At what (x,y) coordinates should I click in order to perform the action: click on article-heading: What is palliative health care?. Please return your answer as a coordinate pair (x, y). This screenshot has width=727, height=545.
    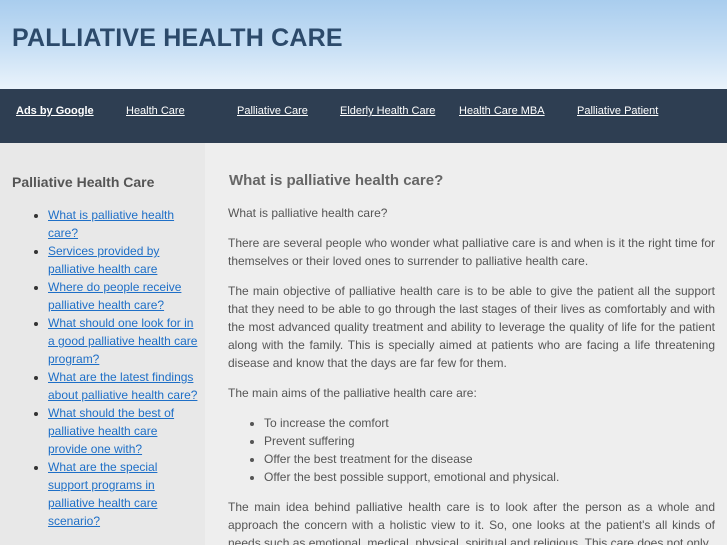
    Looking at the image, I should click on (336, 180).